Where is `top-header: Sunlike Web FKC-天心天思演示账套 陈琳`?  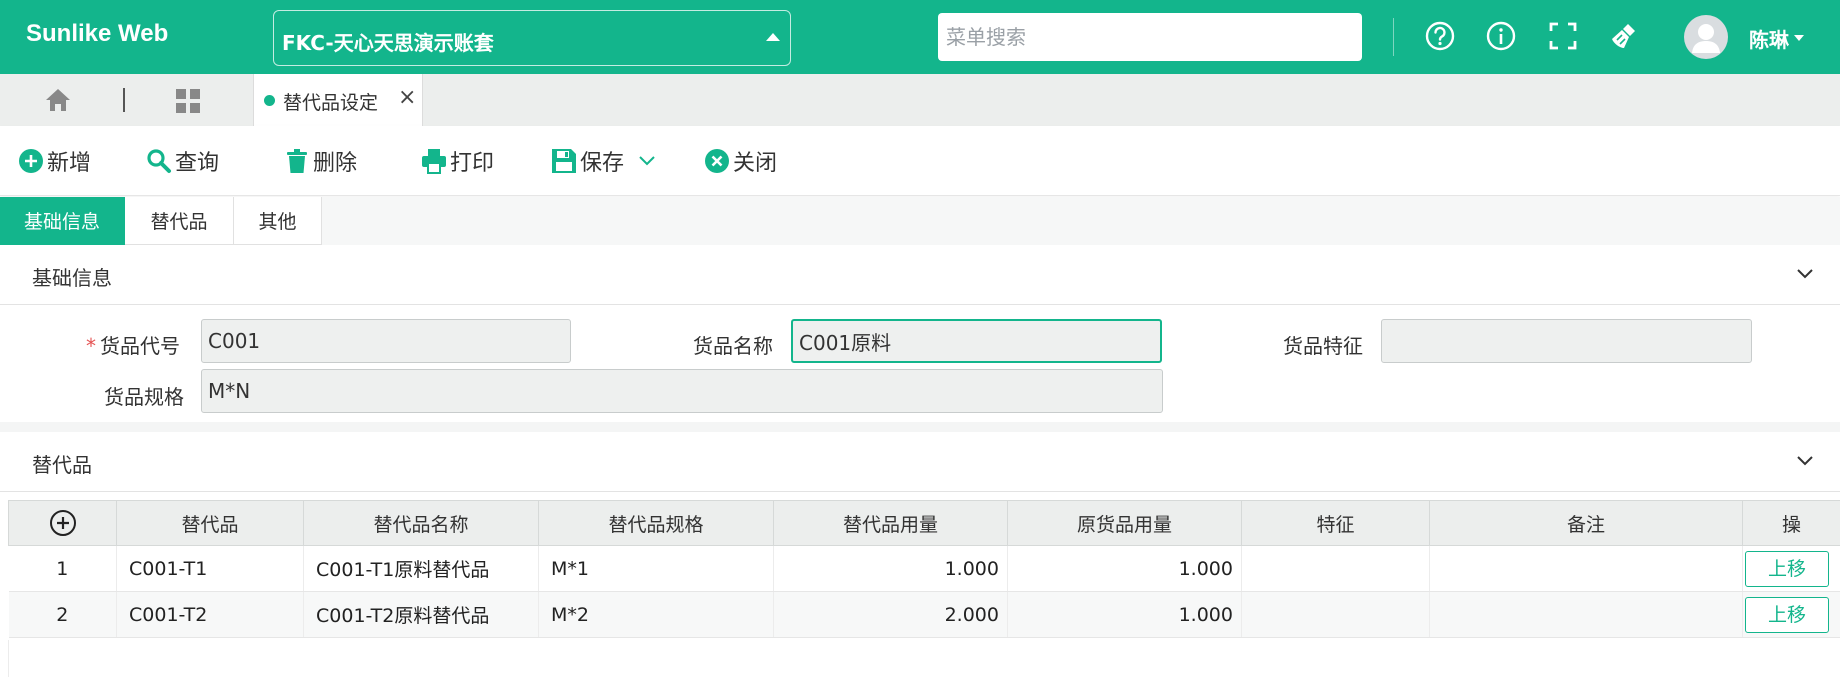
top-header: Sunlike Web FKC-天心天思演示账套 陈琳 is located at coordinates (920, 37).